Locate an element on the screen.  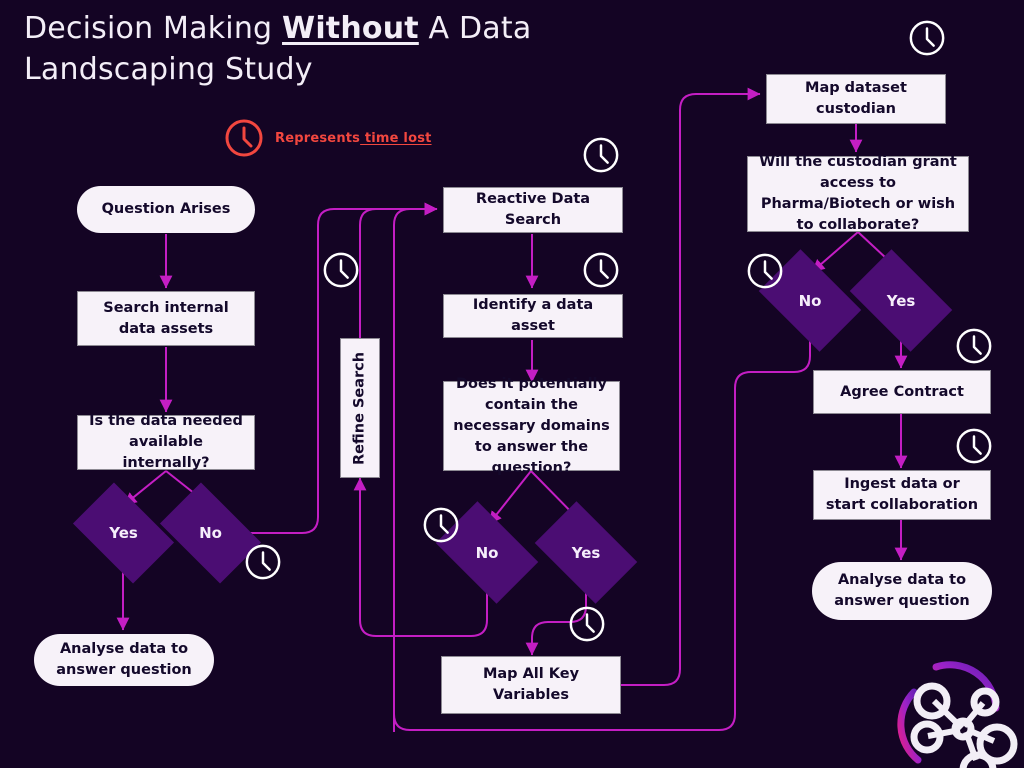
node-refine-search: Refine Search is located at coordinates (360, 408).